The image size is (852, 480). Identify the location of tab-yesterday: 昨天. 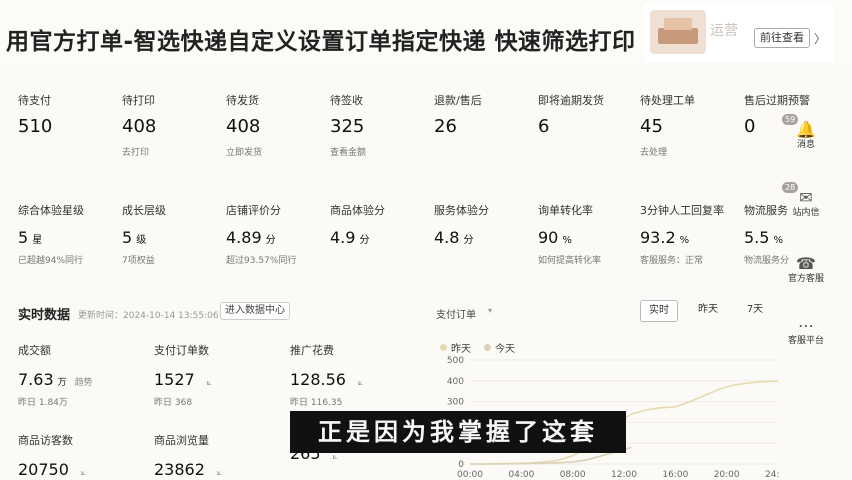
(708, 311).